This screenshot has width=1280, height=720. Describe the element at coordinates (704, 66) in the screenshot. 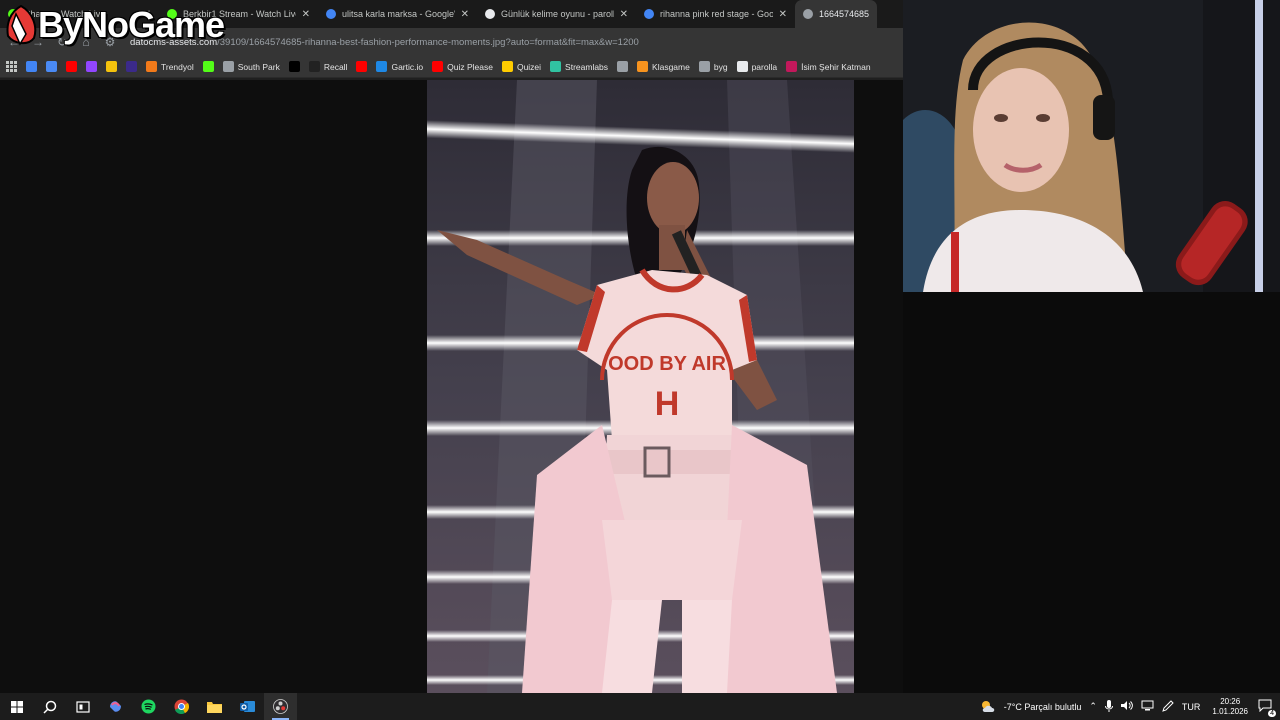

I see `byg-icon` at that location.